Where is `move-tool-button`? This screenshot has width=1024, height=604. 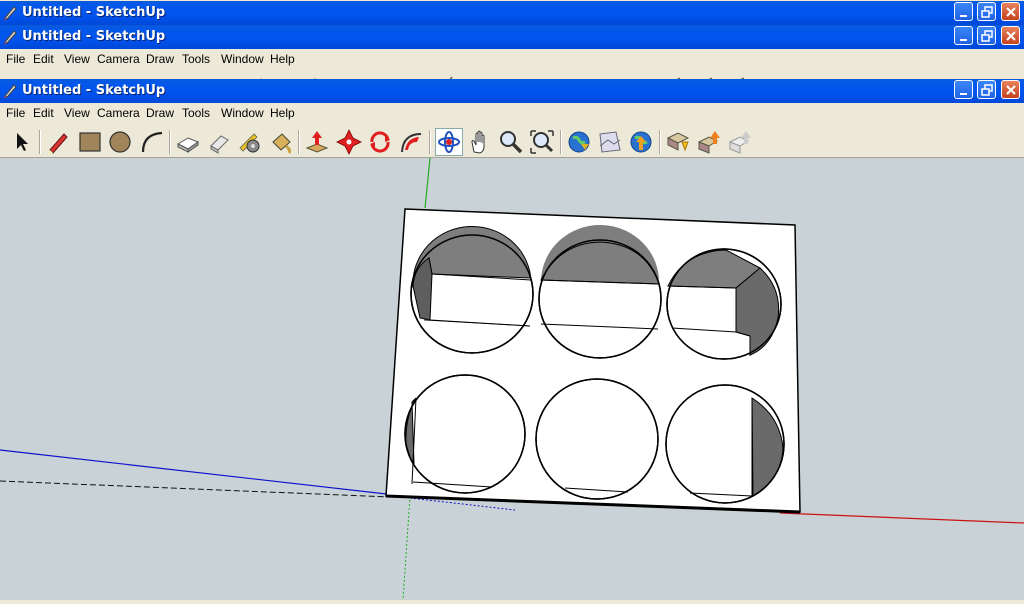 move-tool-button is located at coordinates (349, 142).